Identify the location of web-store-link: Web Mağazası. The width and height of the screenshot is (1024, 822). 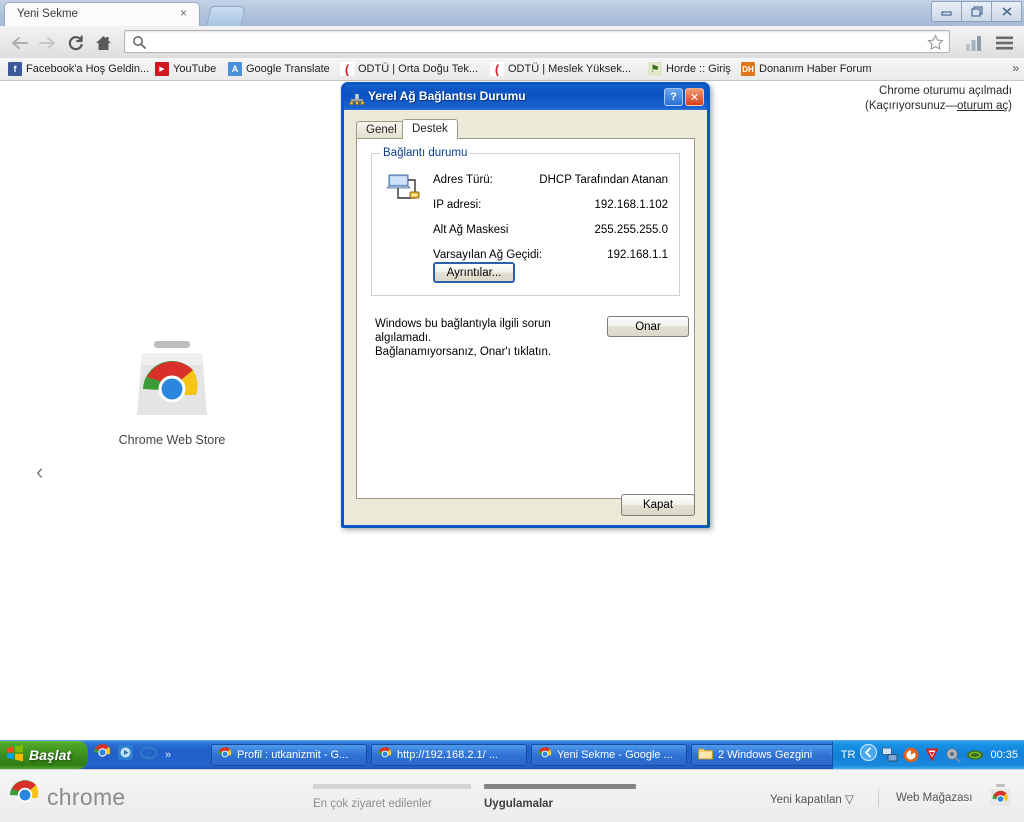
(934, 798).